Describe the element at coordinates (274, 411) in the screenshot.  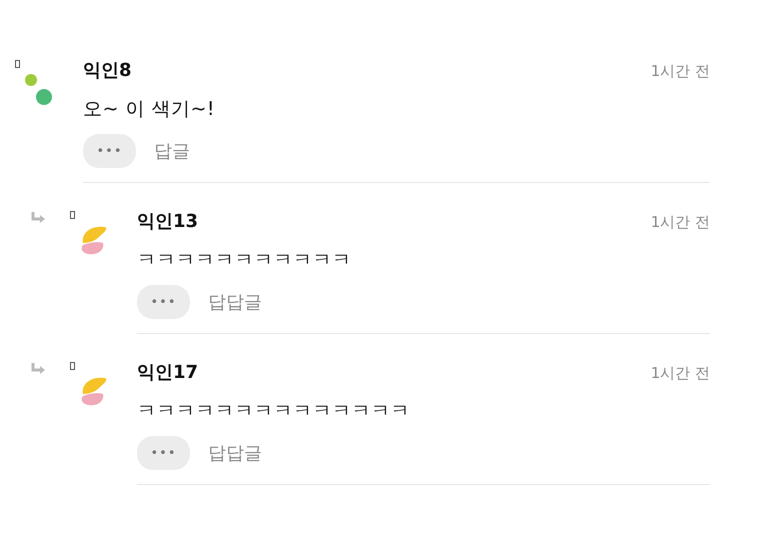
I see `comment-text: ㅋㅋㅋㅋㅋㅋㅋㅋㅋㅋㅋㅋㅋㅋ` at that location.